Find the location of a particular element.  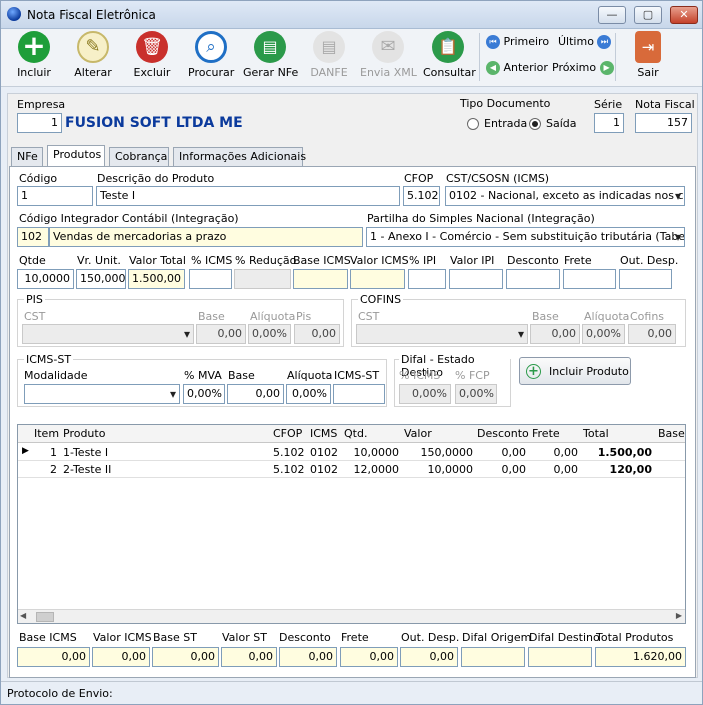

incluir-produto-button: + Incluir Produto is located at coordinates (575, 371).